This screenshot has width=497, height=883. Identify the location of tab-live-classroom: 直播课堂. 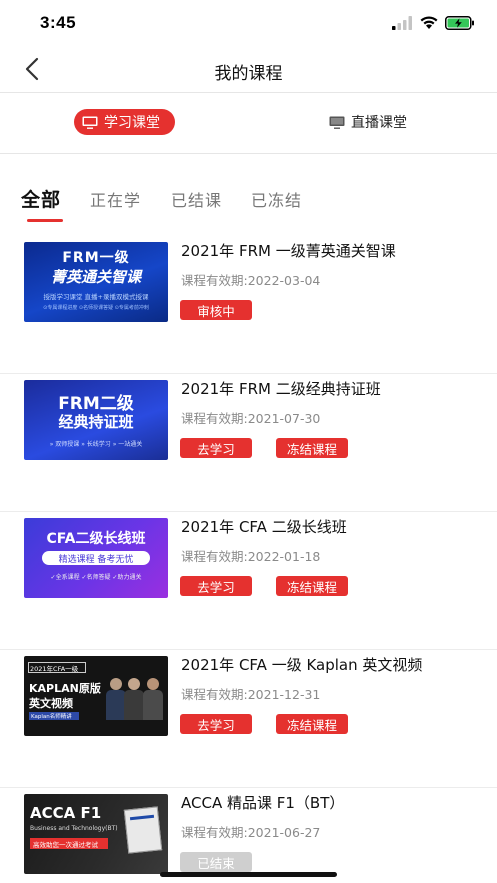
(368, 122).